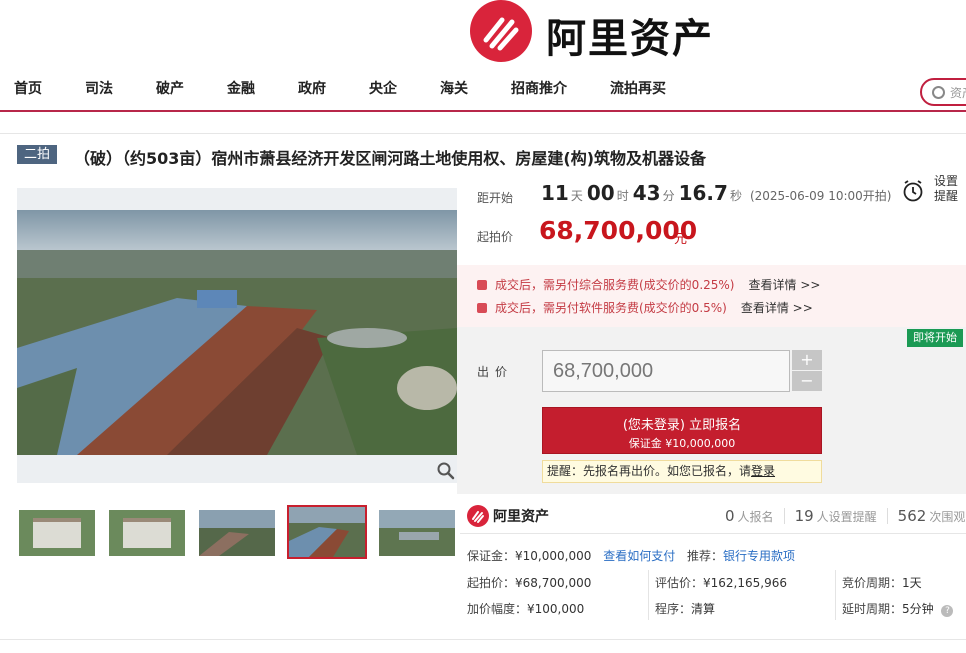 This screenshot has width=966, height=653. I want to click on procedure-label: 程序：, so click(673, 609).